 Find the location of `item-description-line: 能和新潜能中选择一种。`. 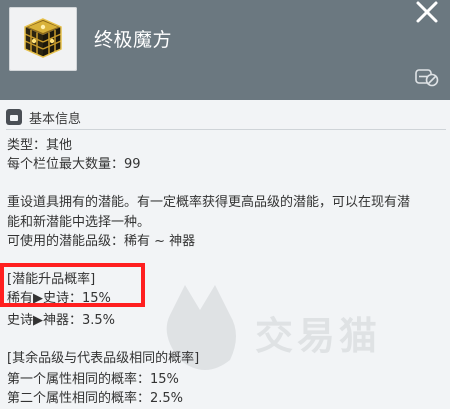

item-description-line: 能和新潜能中选择一种。 is located at coordinates (79, 222).